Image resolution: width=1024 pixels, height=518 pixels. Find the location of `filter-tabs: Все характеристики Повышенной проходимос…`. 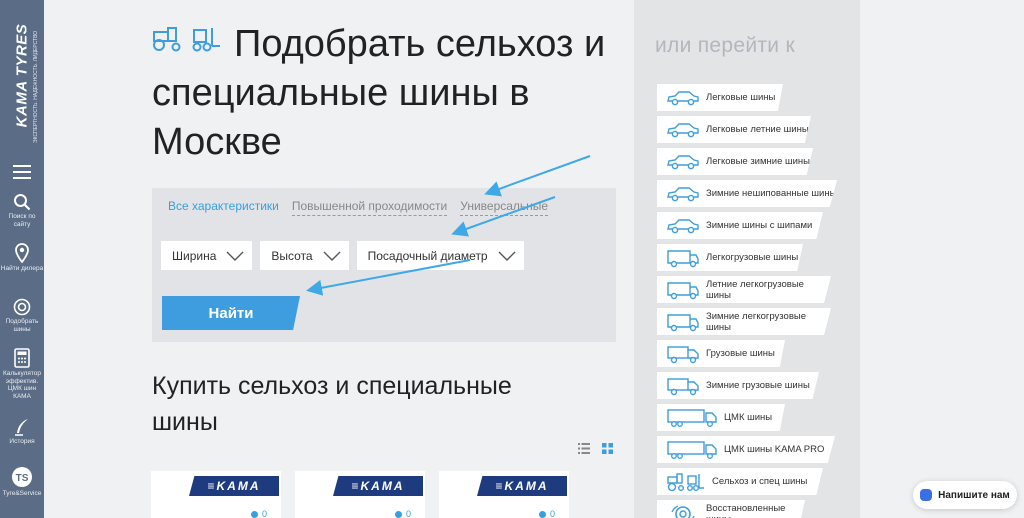

filter-tabs: Все характеристики Повышенной проходимос… is located at coordinates (358, 207).